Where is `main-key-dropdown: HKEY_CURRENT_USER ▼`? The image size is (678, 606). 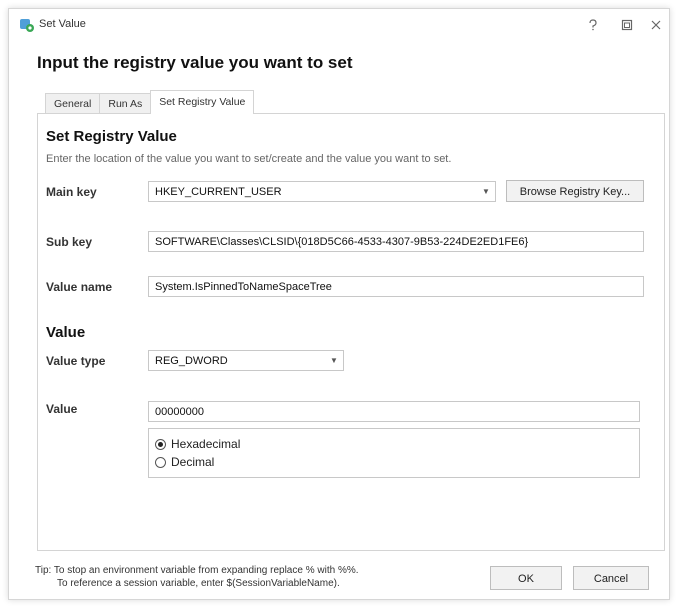
main-key-dropdown: HKEY_CURRENT_USER ▼ is located at coordinates (322, 191).